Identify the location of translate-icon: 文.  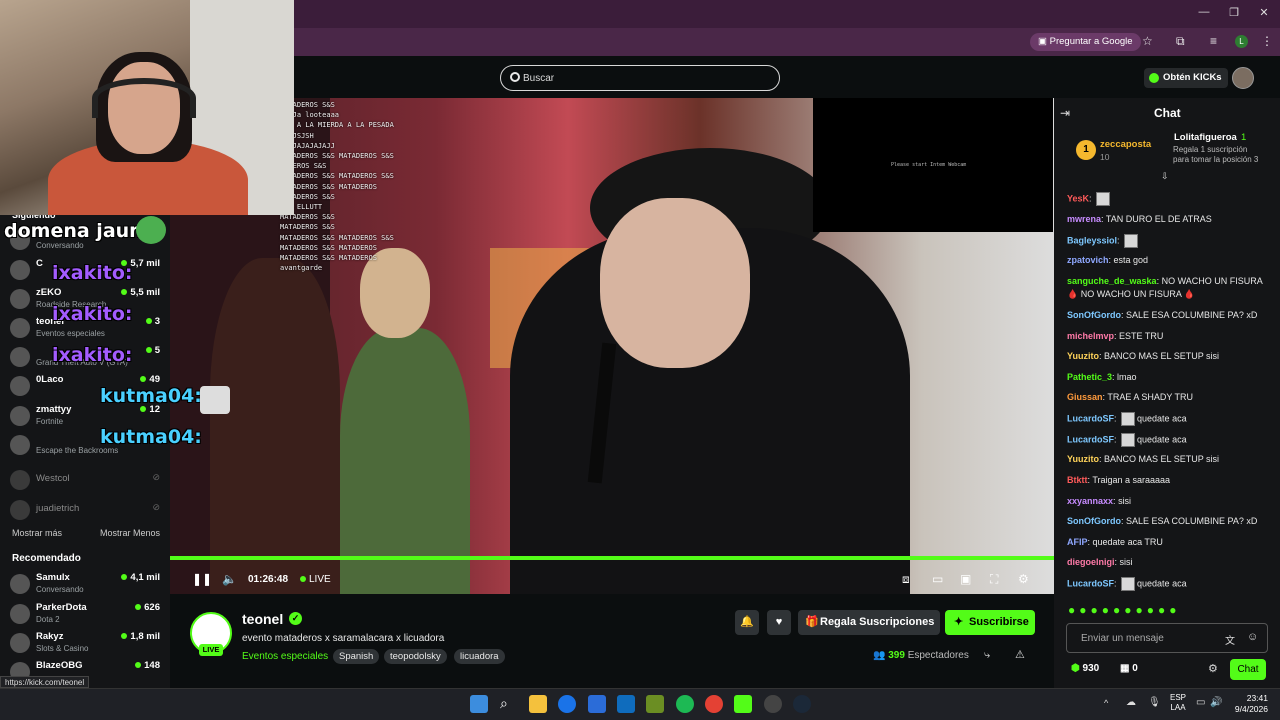
(1230, 639).